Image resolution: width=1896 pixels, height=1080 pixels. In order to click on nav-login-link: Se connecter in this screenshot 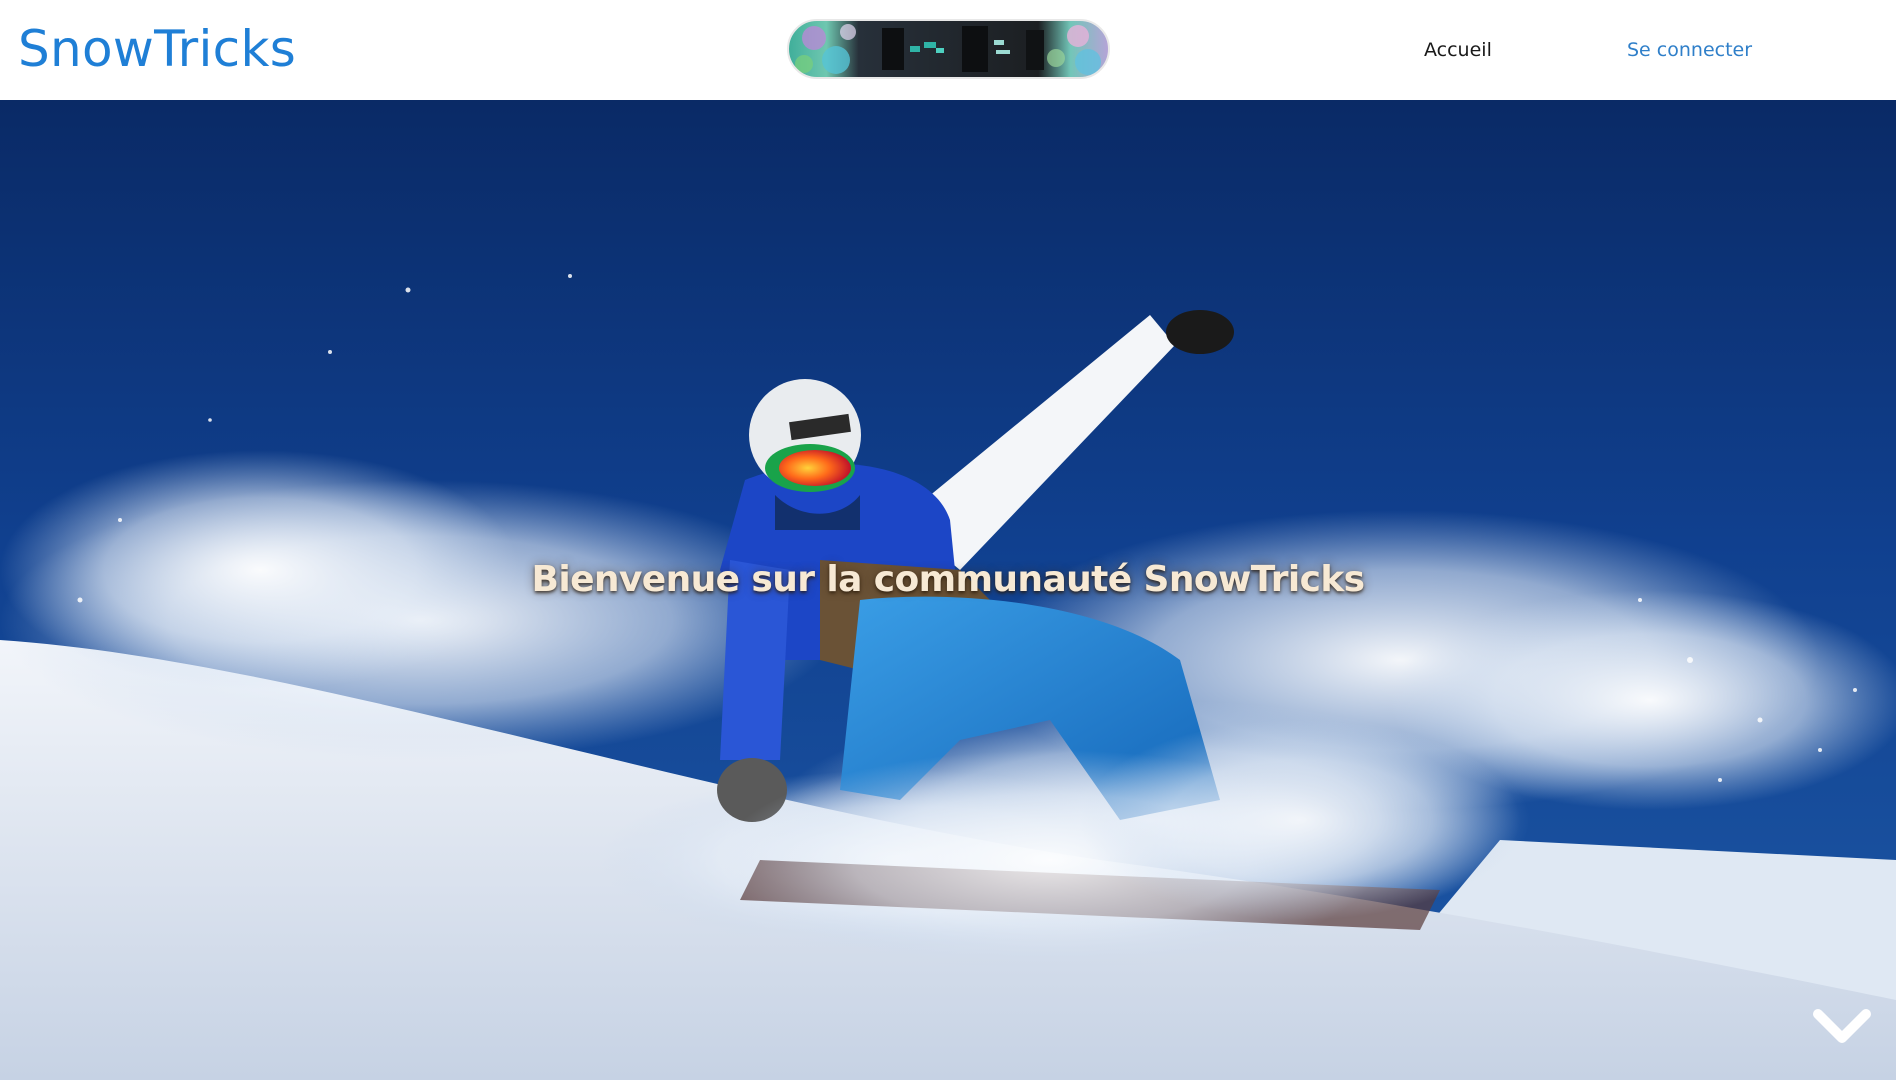, I will do `click(1689, 50)`.